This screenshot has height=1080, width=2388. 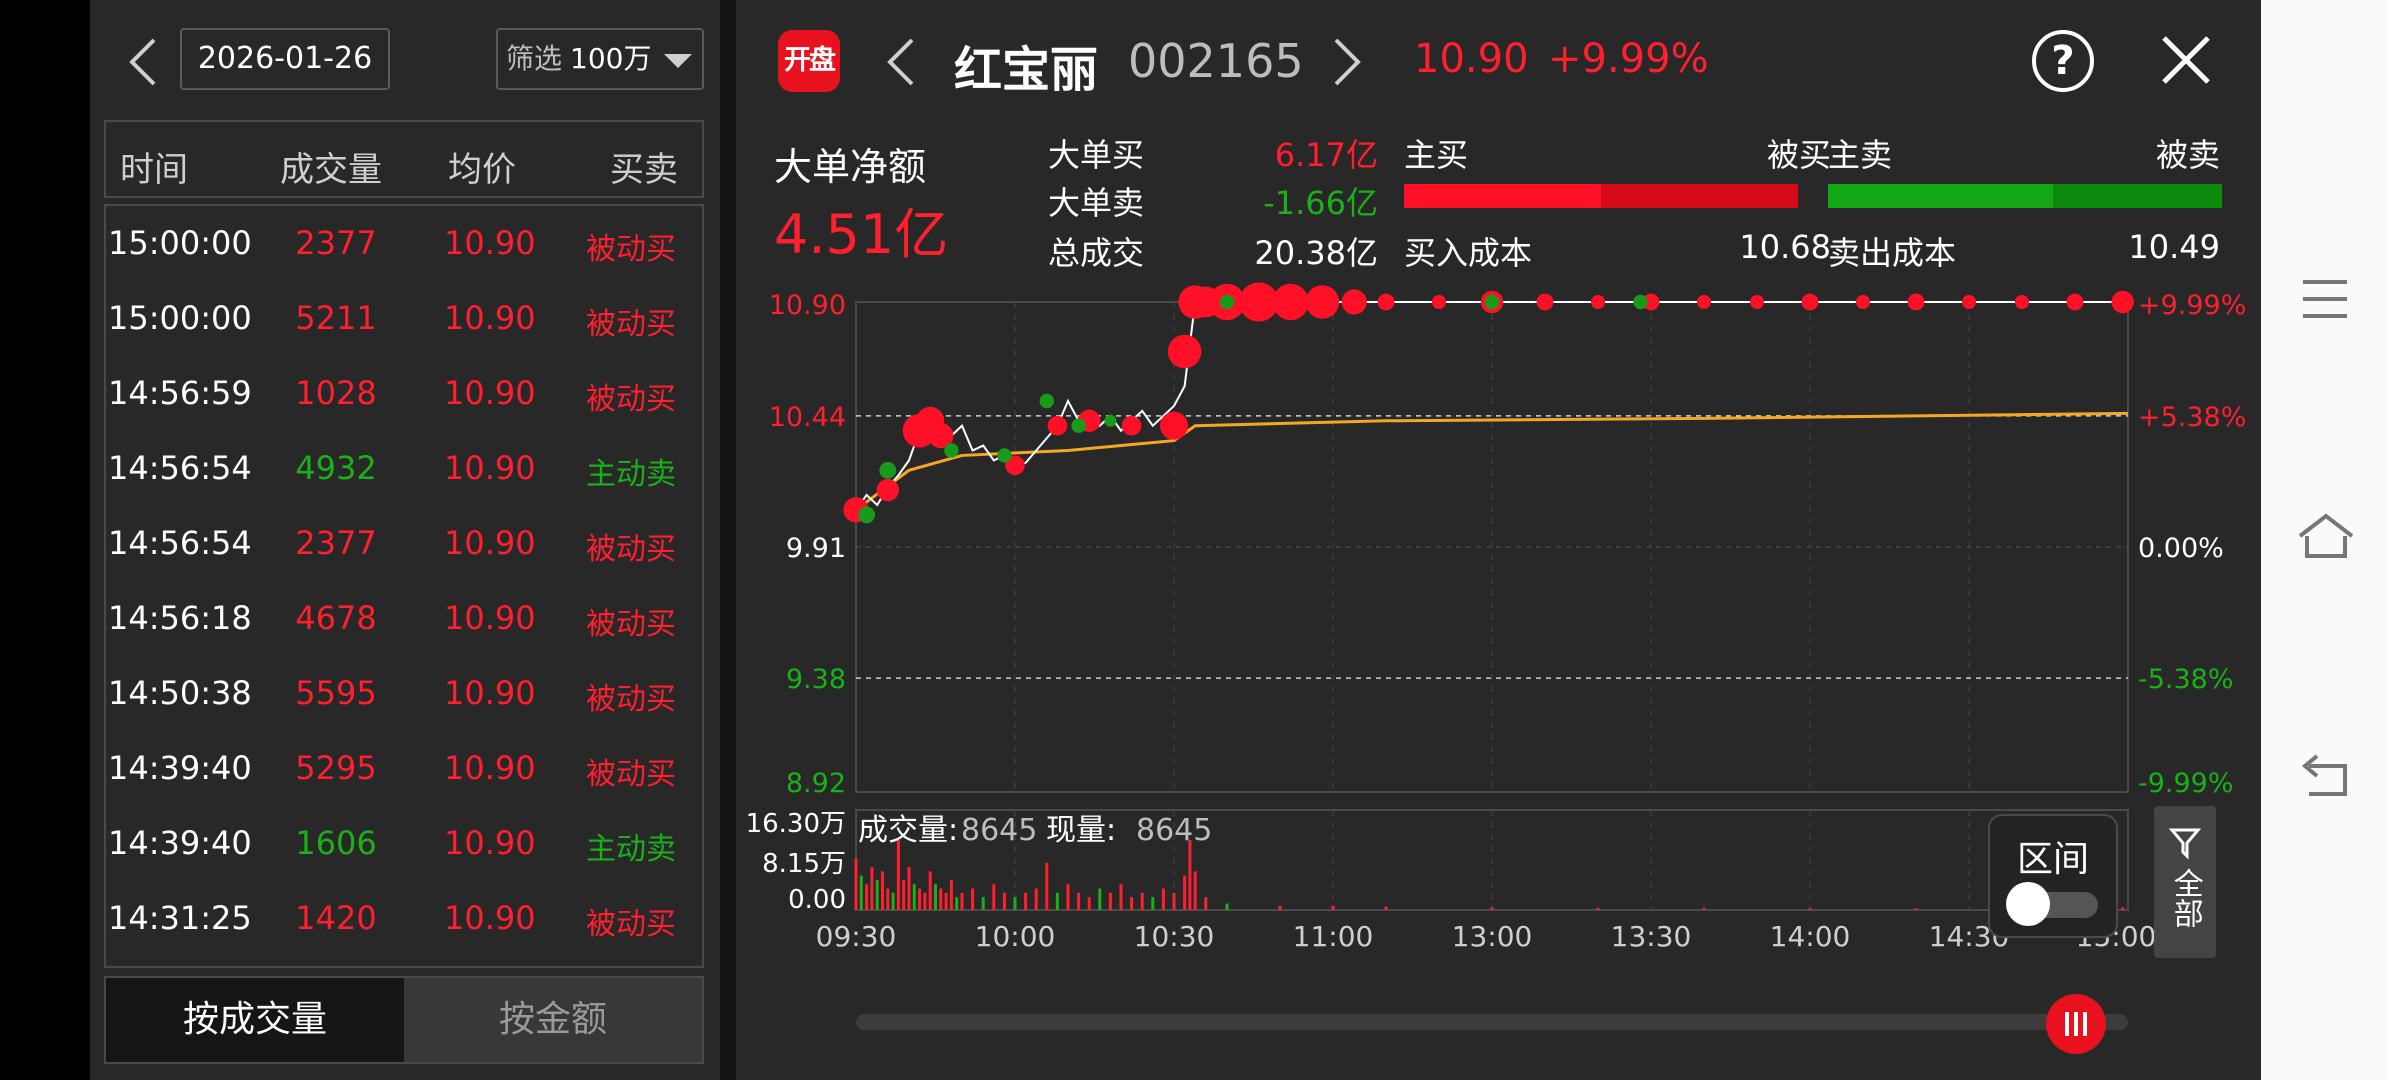 I want to click on date-input: 2026-01-26, so click(x=285, y=59).